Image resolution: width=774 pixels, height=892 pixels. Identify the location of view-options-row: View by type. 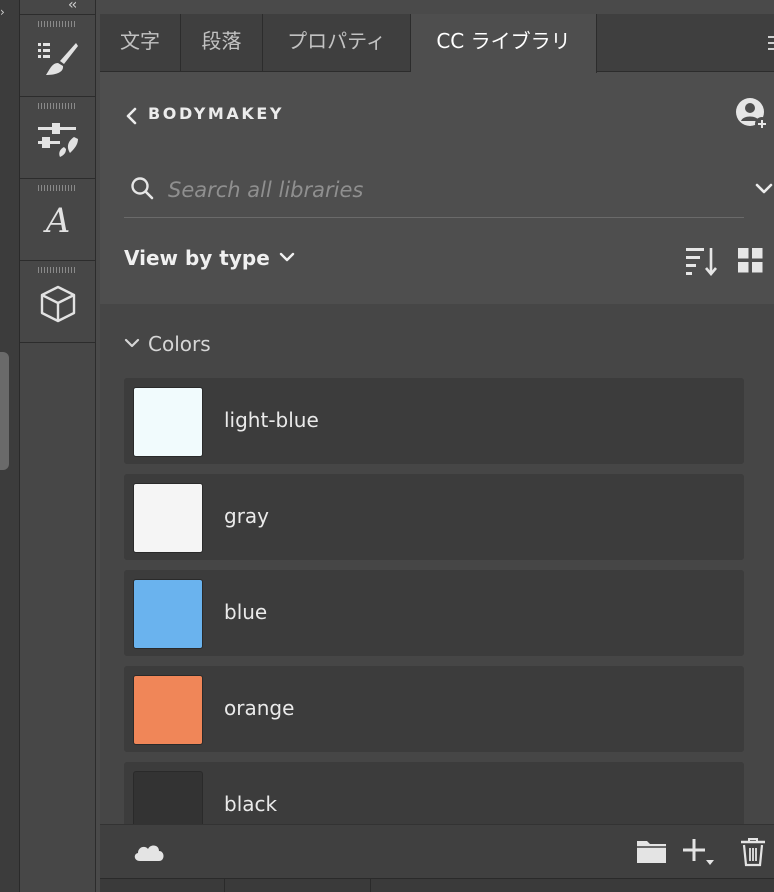
(437, 265).